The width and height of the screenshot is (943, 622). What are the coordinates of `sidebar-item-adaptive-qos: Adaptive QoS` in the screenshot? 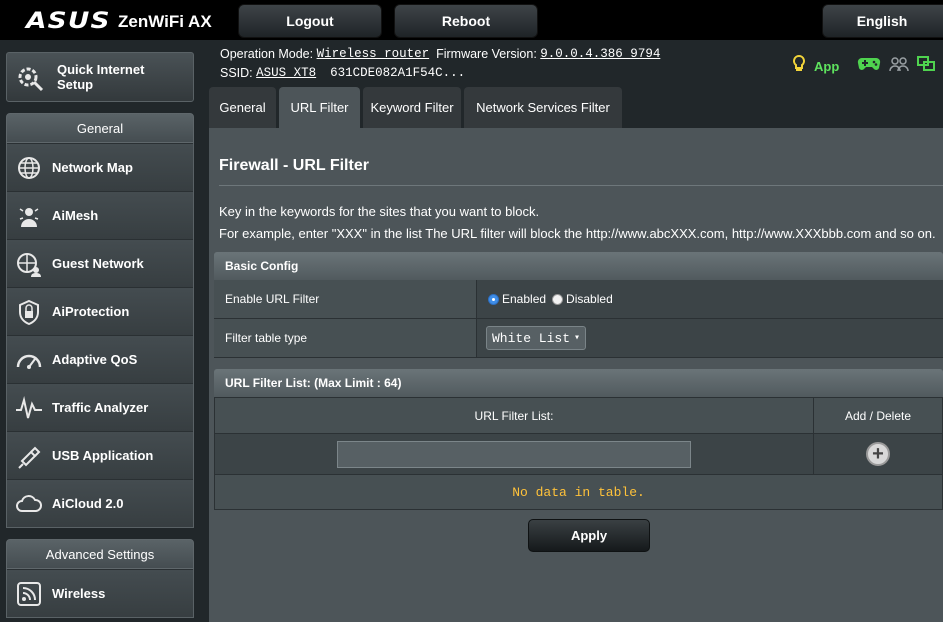 It's located at (100, 359).